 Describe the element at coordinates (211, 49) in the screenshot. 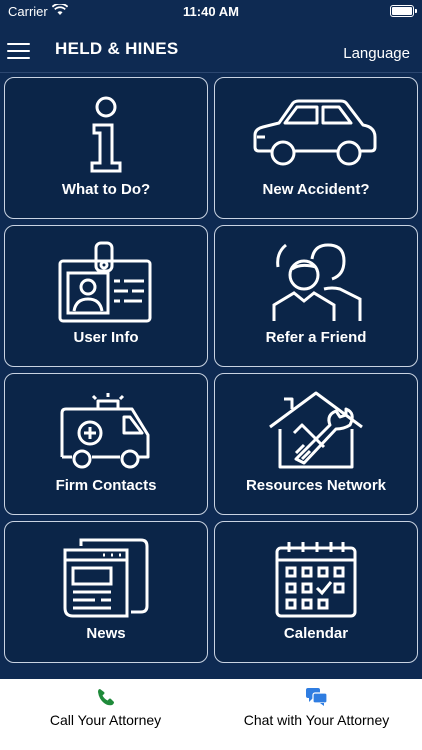

I see `navigation-bar: HELD & HINES Language` at that location.